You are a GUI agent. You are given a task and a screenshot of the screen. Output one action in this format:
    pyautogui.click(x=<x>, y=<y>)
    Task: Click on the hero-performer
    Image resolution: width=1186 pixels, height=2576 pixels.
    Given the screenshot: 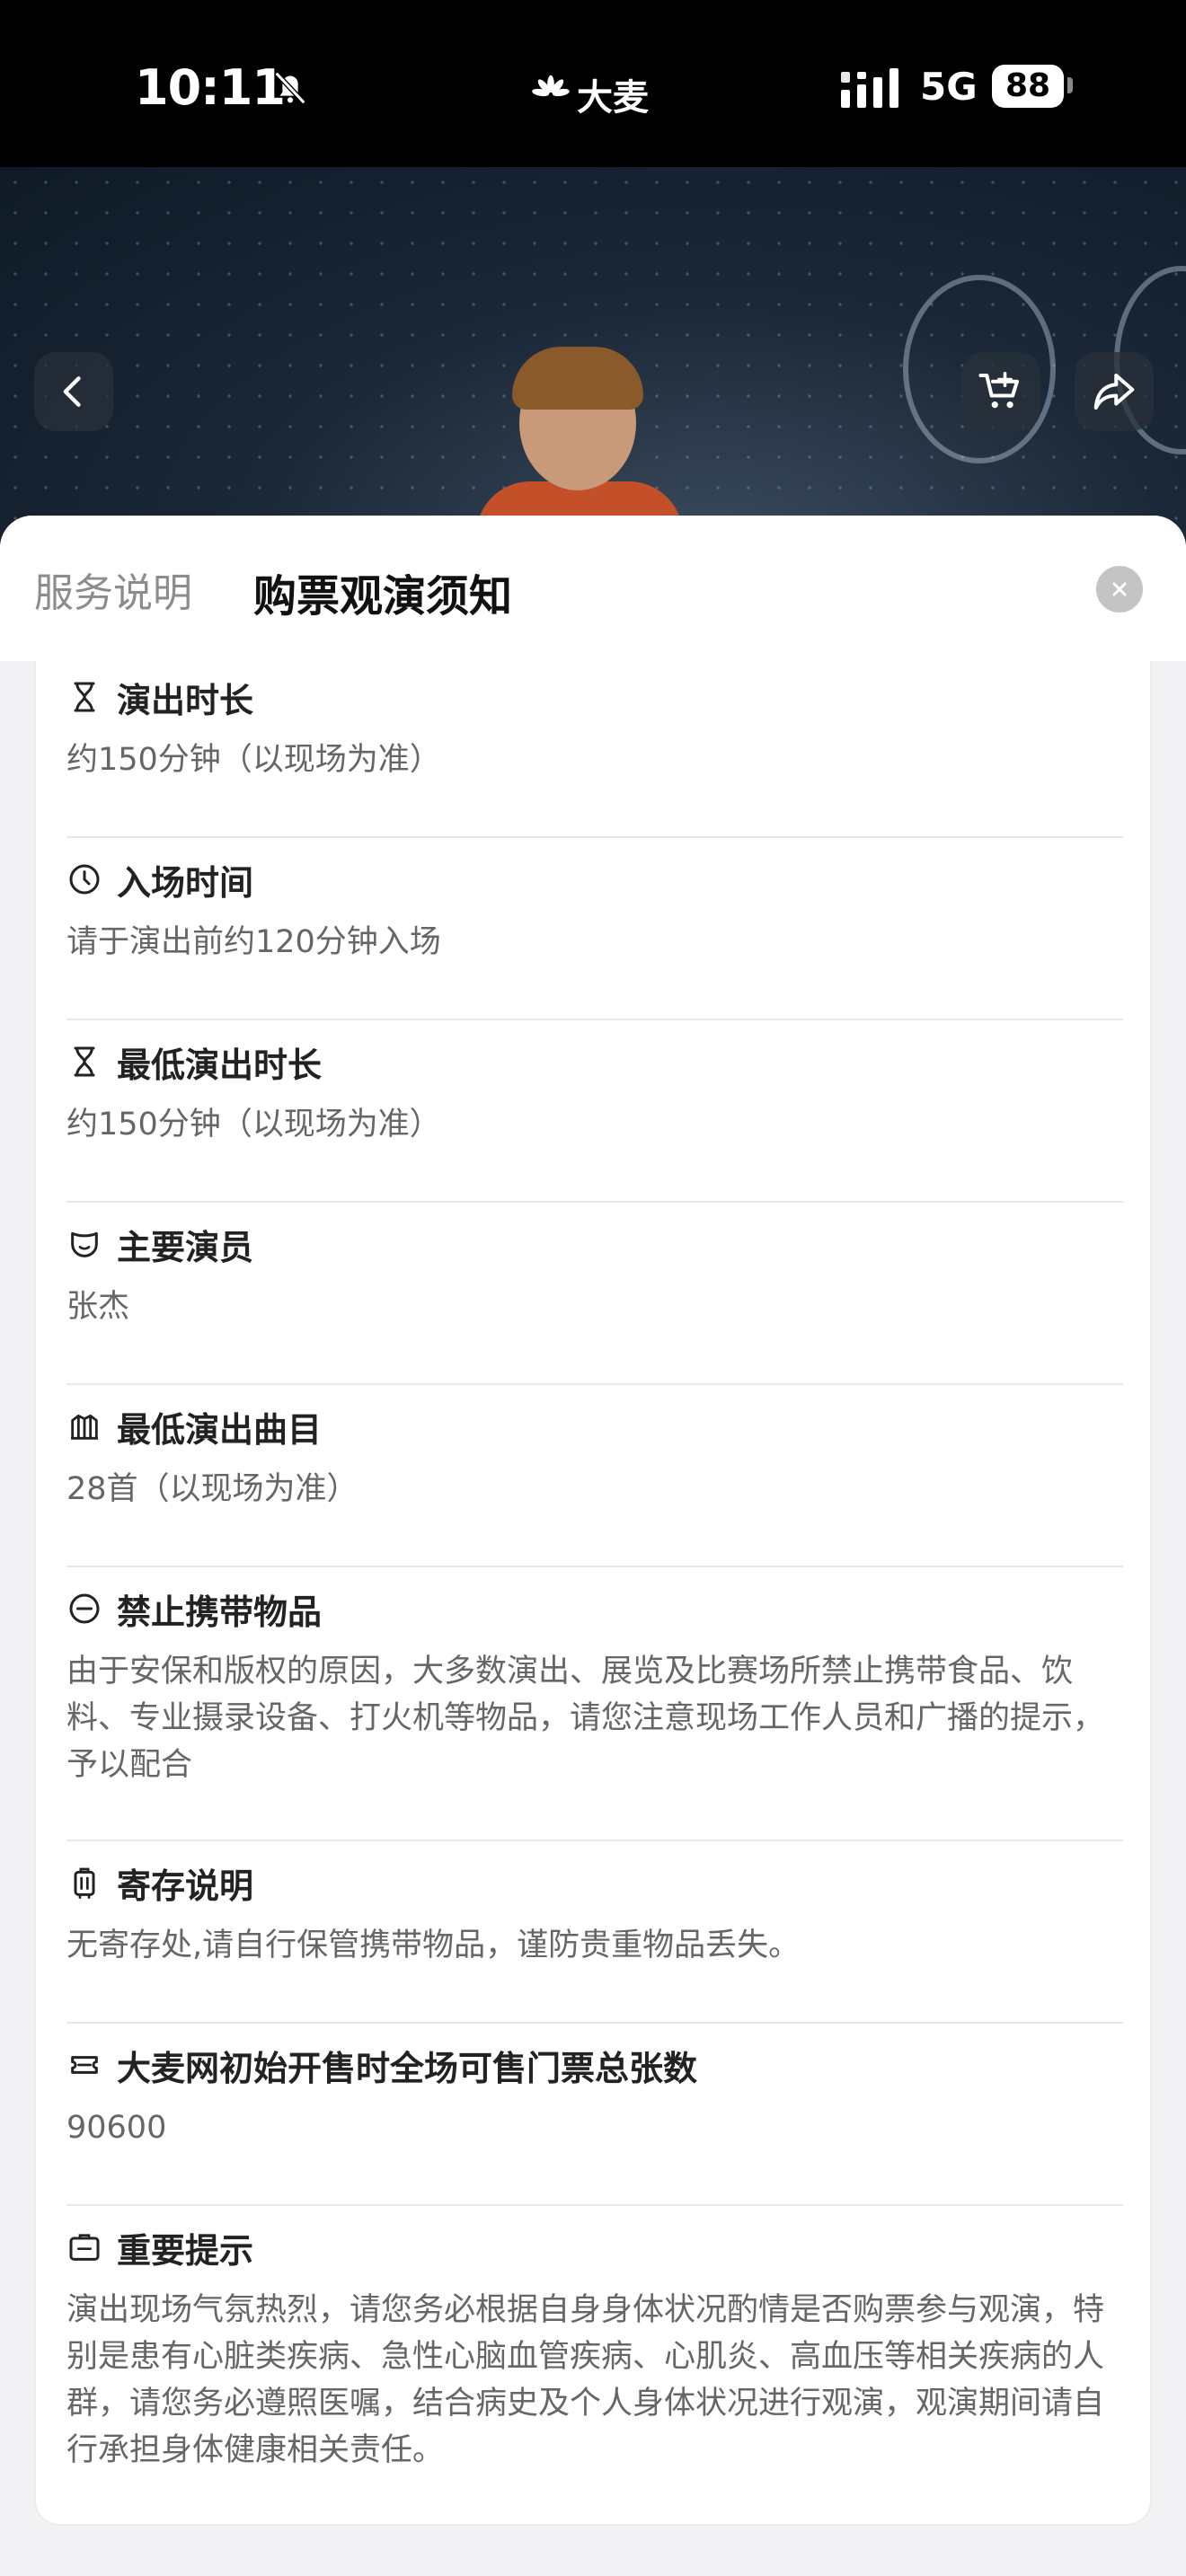 What is the action you would take?
    pyautogui.click(x=579, y=445)
    